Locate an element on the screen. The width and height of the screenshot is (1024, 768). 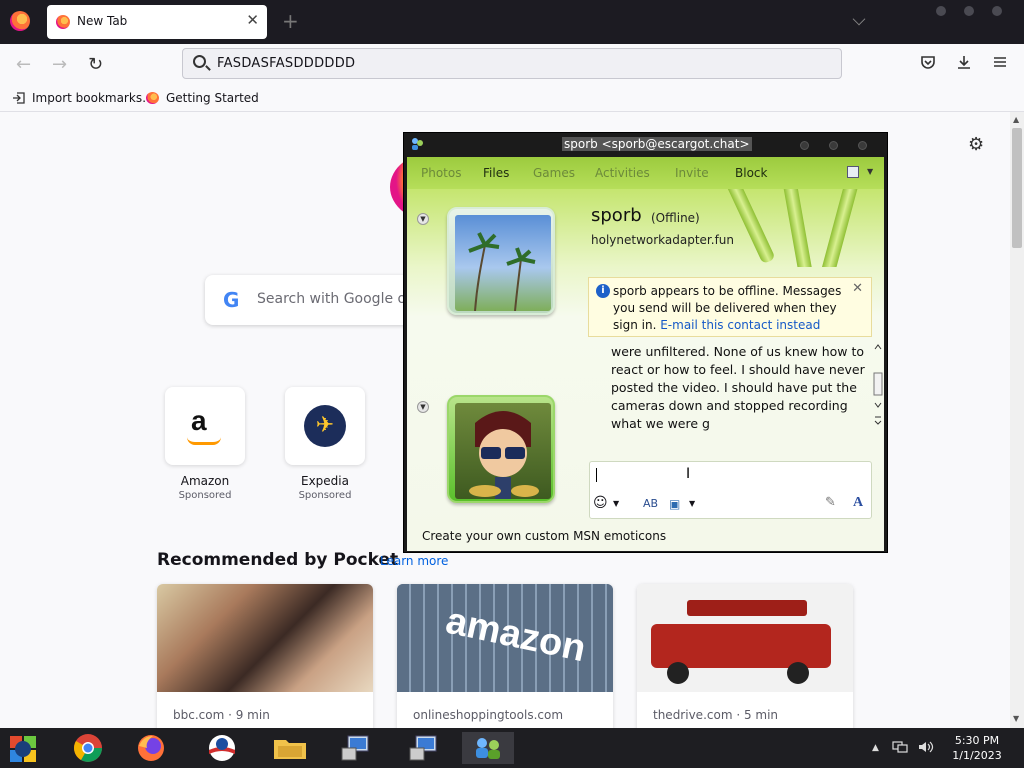
top-site-amazon: a Amazon Sponsored is located at coordinates (205, 444).